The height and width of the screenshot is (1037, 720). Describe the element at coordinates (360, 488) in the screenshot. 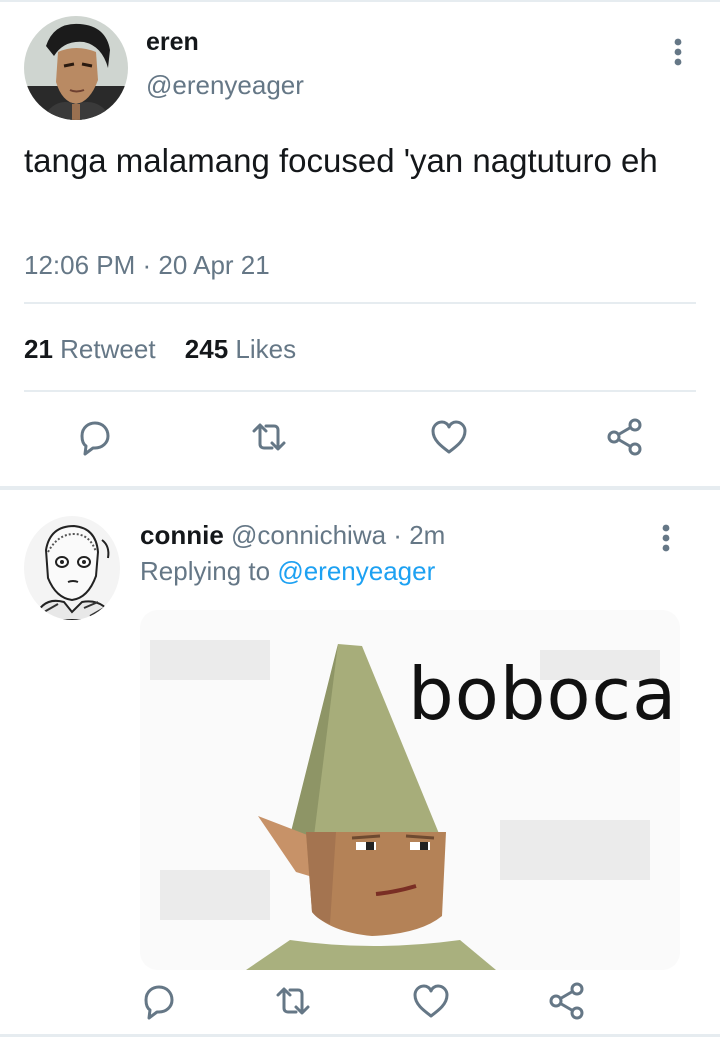

I see `section-divider` at that location.